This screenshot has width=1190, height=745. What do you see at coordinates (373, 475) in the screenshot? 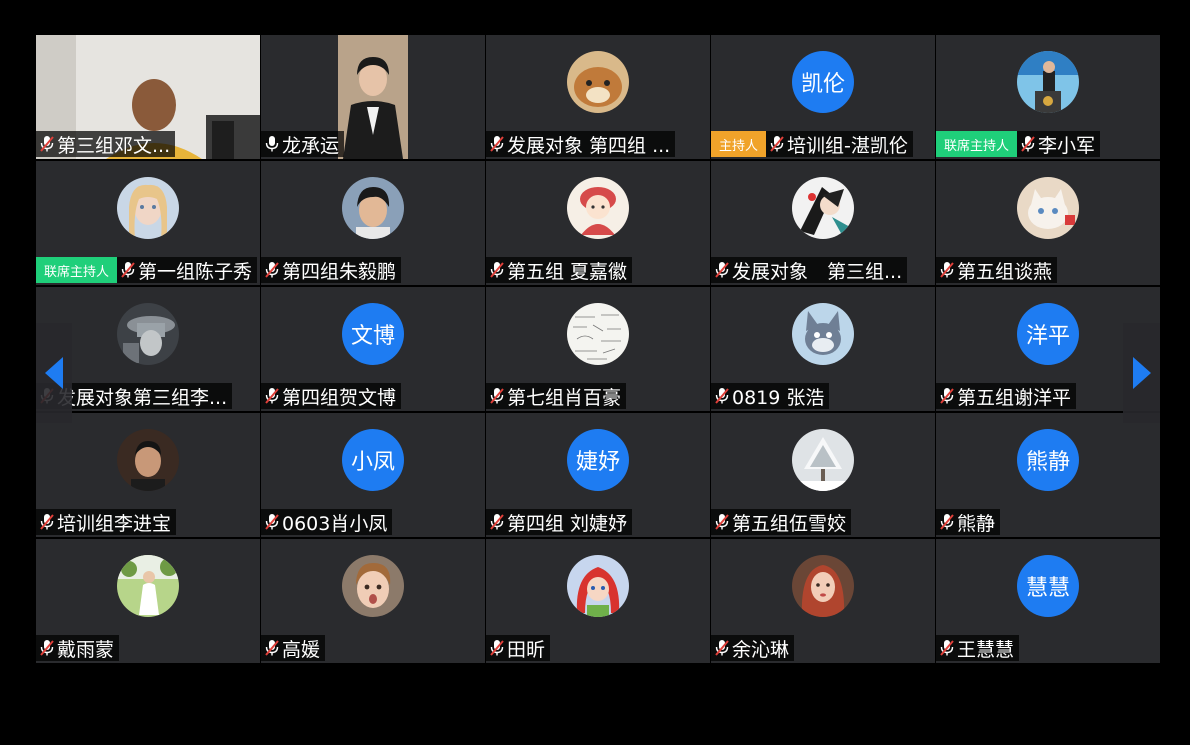
I see `participant-tile: 小凤 0603肖小凤` at bounding box center [373, 475].